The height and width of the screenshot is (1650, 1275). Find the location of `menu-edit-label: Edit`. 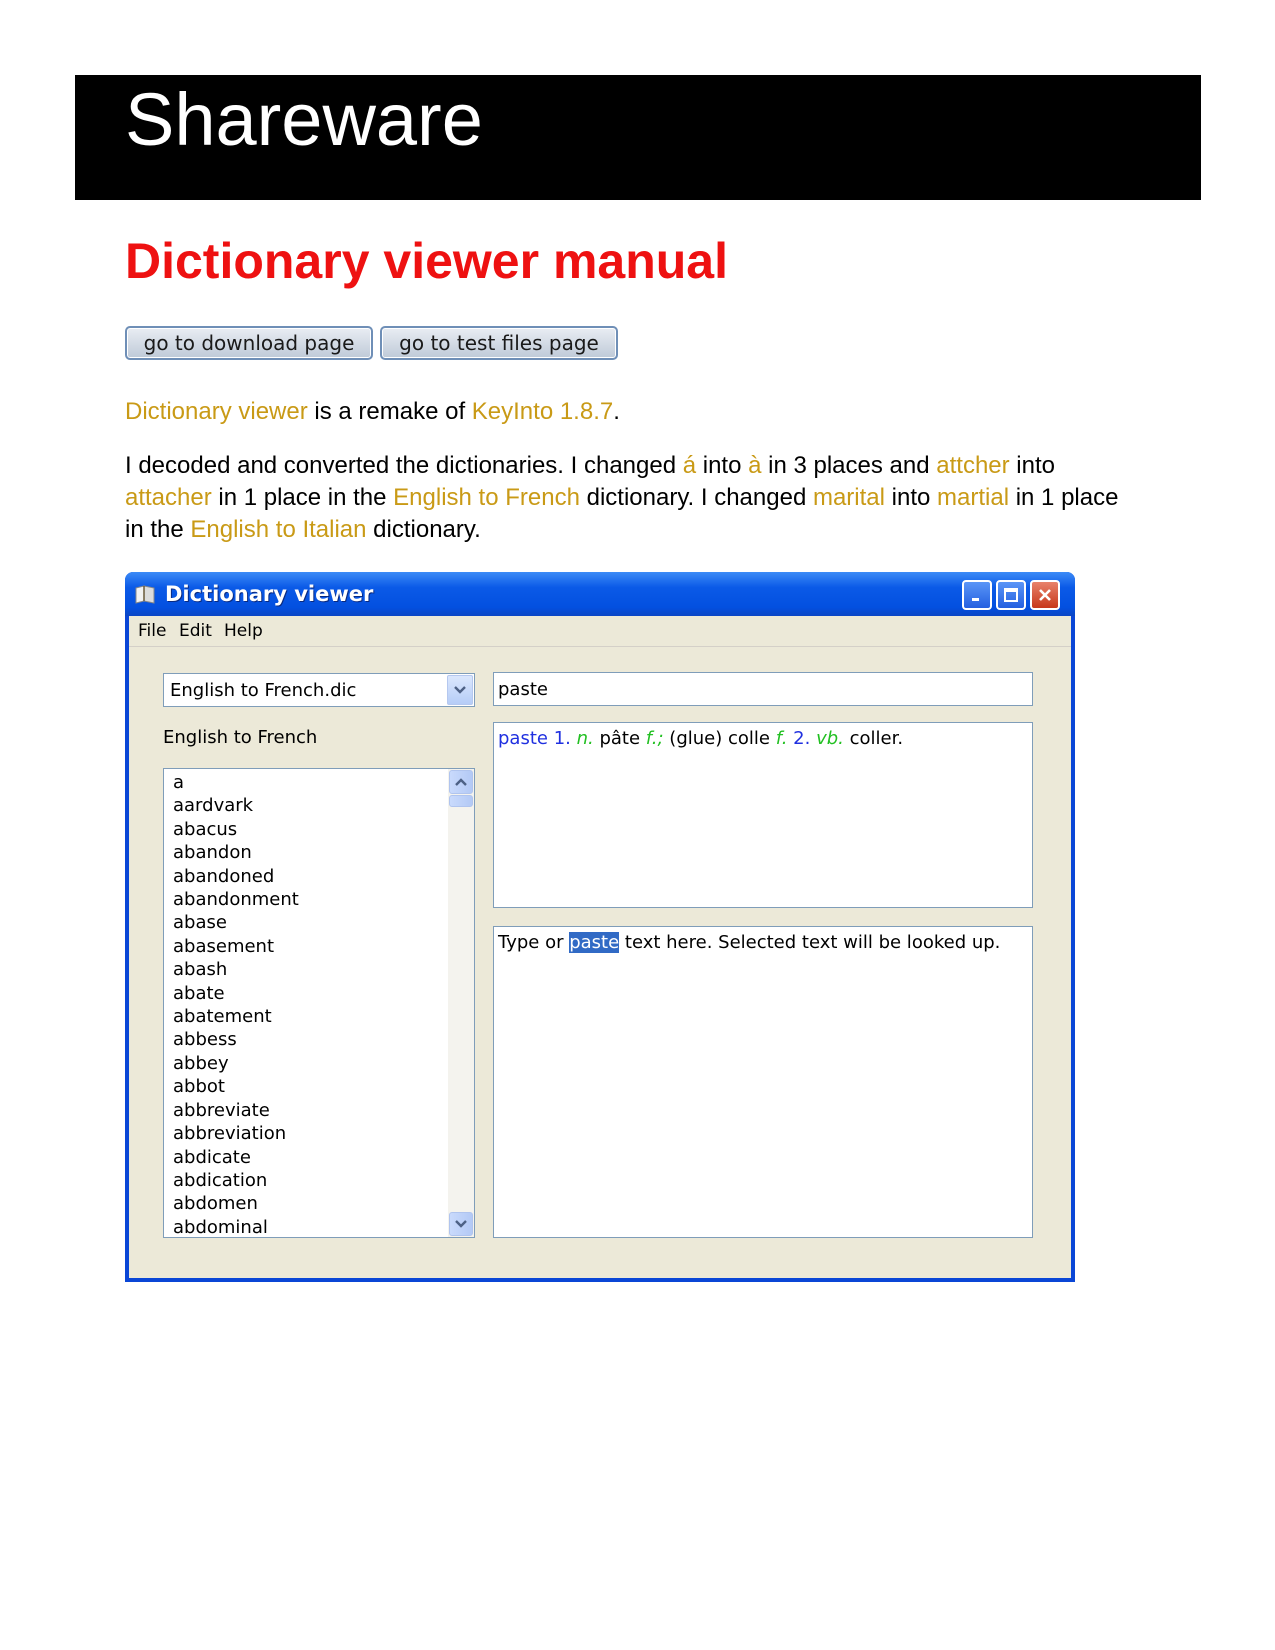

menu-edit-label: Edit is located at coordinates (195, 631).